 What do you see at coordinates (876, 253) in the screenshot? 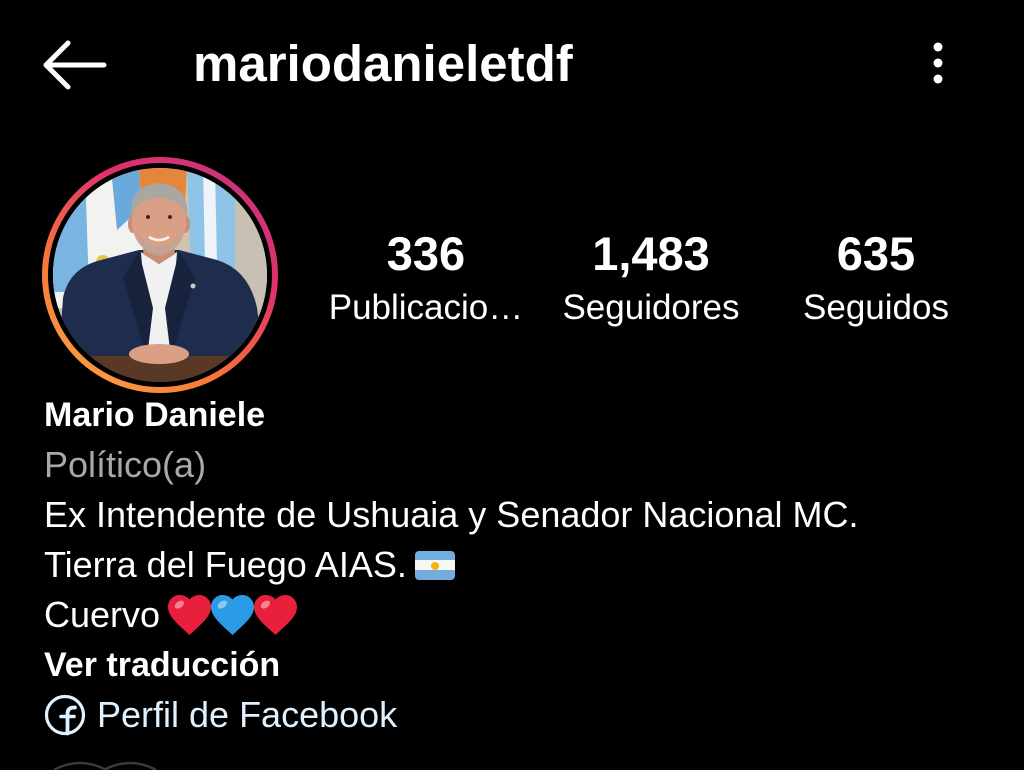
I see `stat-following-count: 635` at bounding box center [876, 253].